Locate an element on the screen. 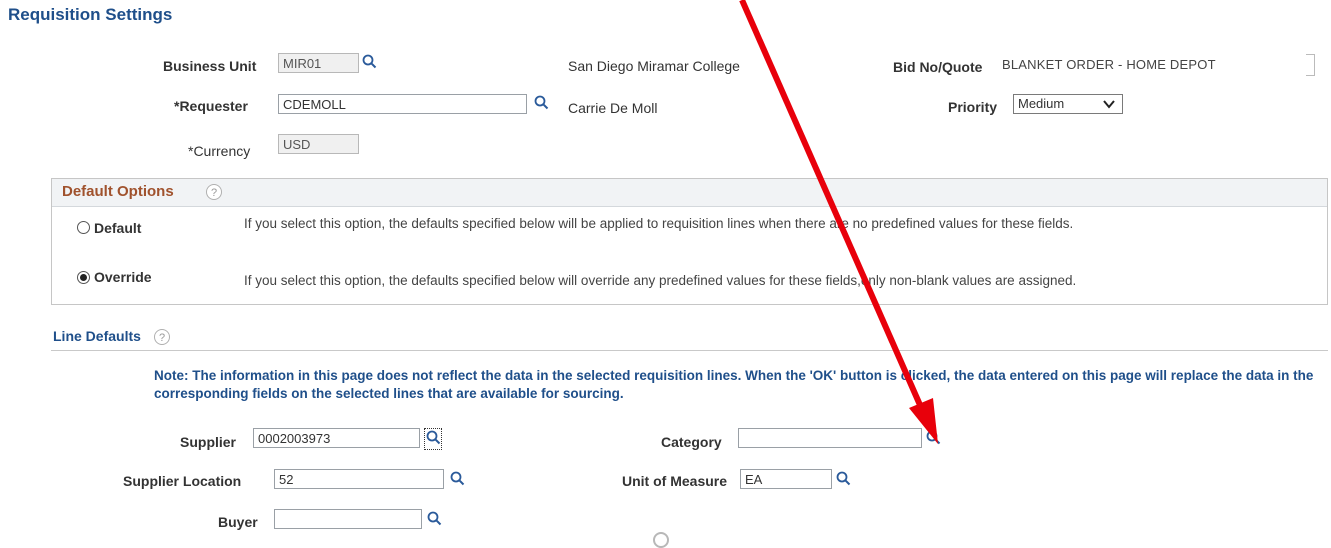  supplier-label: Supplier is located at coordinates (208, 442).